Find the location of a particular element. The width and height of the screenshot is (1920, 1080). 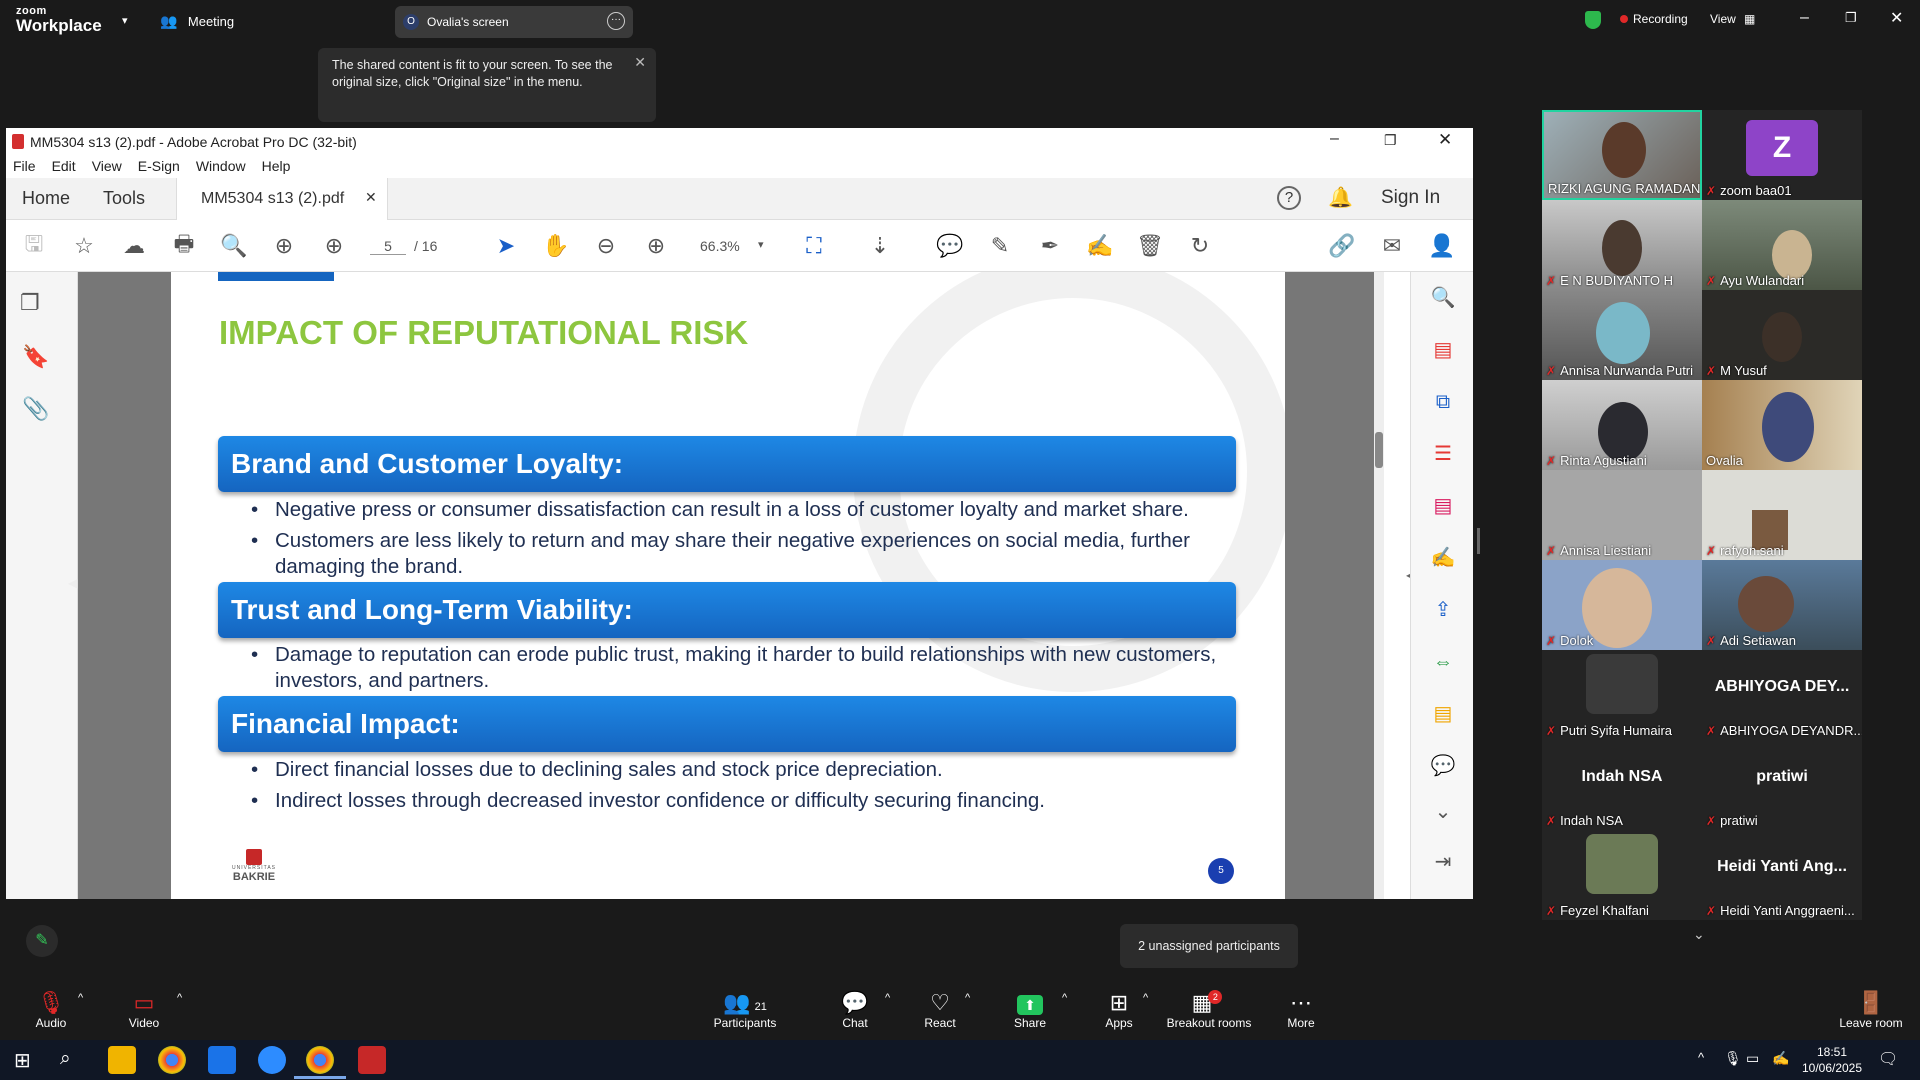

store-icon is located at coordinates (222, 1060).